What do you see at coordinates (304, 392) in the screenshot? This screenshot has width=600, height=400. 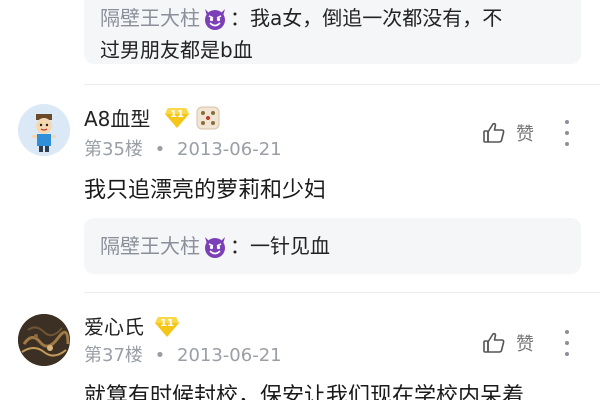 I see `post-content: 就算有时候封校，保安让我们现在学校内呆着` at bounding box center [304, 392].